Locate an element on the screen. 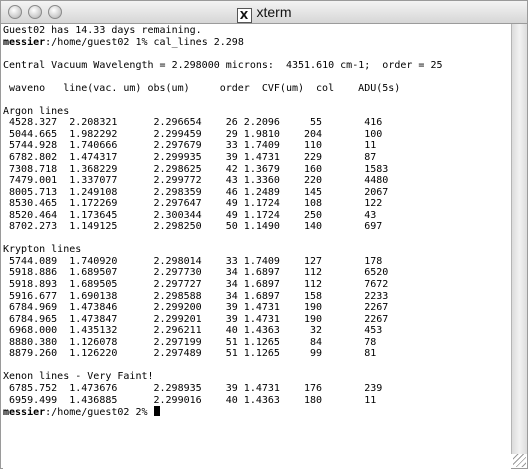 This screenshot has width=528, height=469. table-cell: 6782.802 is located at coordinates (33, 158).